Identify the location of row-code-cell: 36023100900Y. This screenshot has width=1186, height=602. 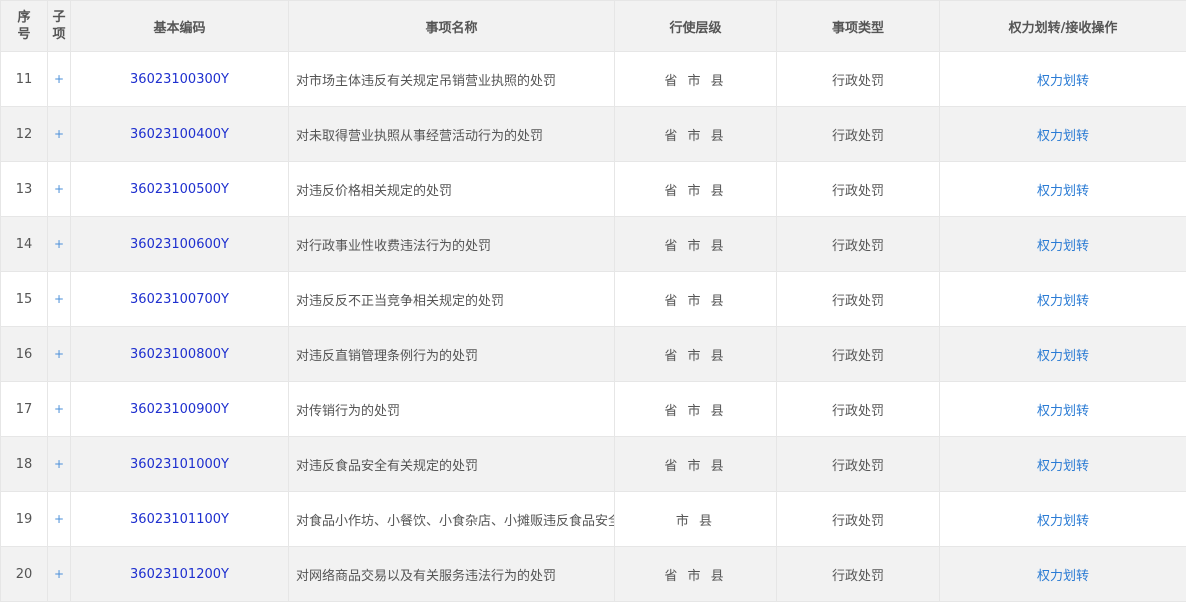
(179, 409).